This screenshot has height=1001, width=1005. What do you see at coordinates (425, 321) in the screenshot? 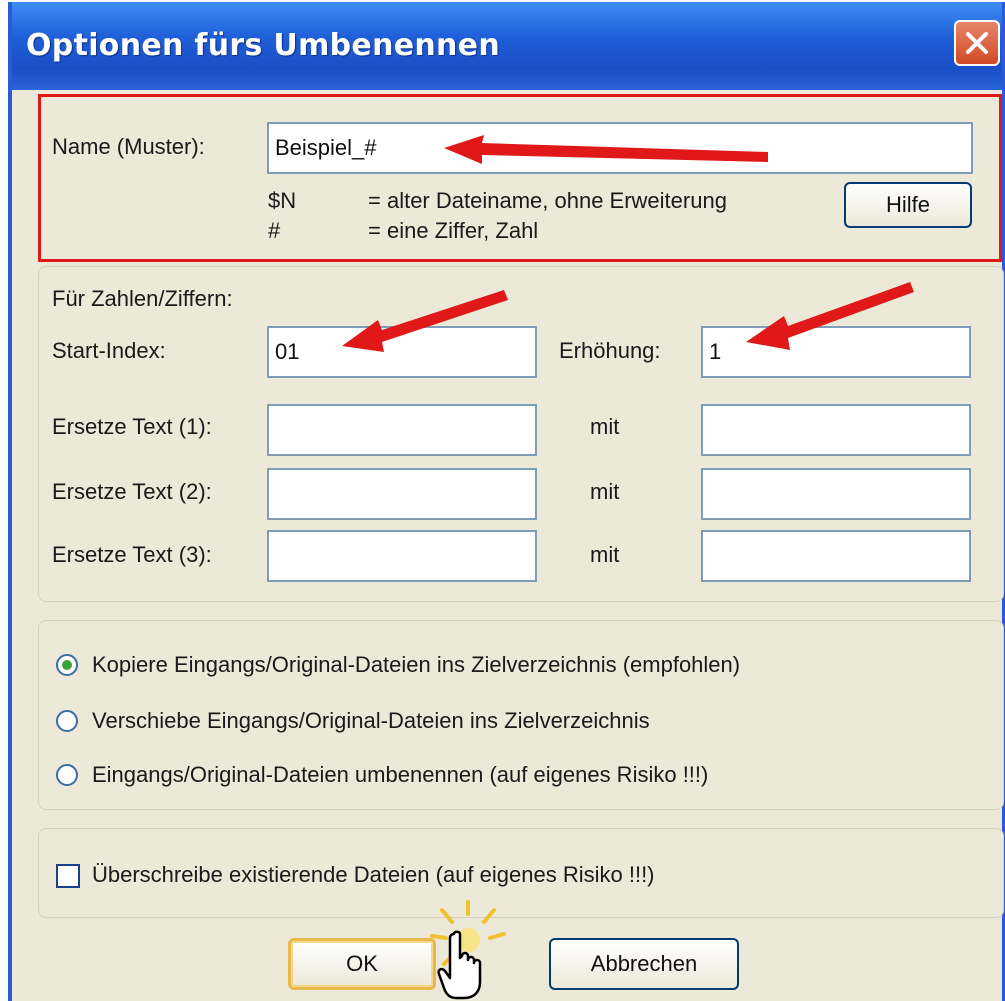
I see `arrow-start-index` at bounding box center [425, 321].